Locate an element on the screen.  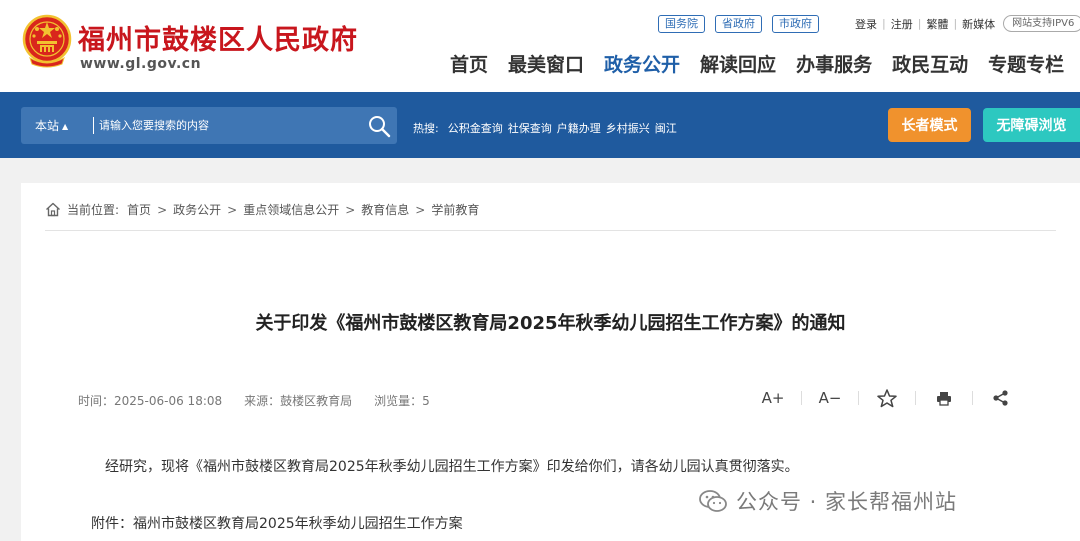
star-icon is located at coordinates (887, 398).